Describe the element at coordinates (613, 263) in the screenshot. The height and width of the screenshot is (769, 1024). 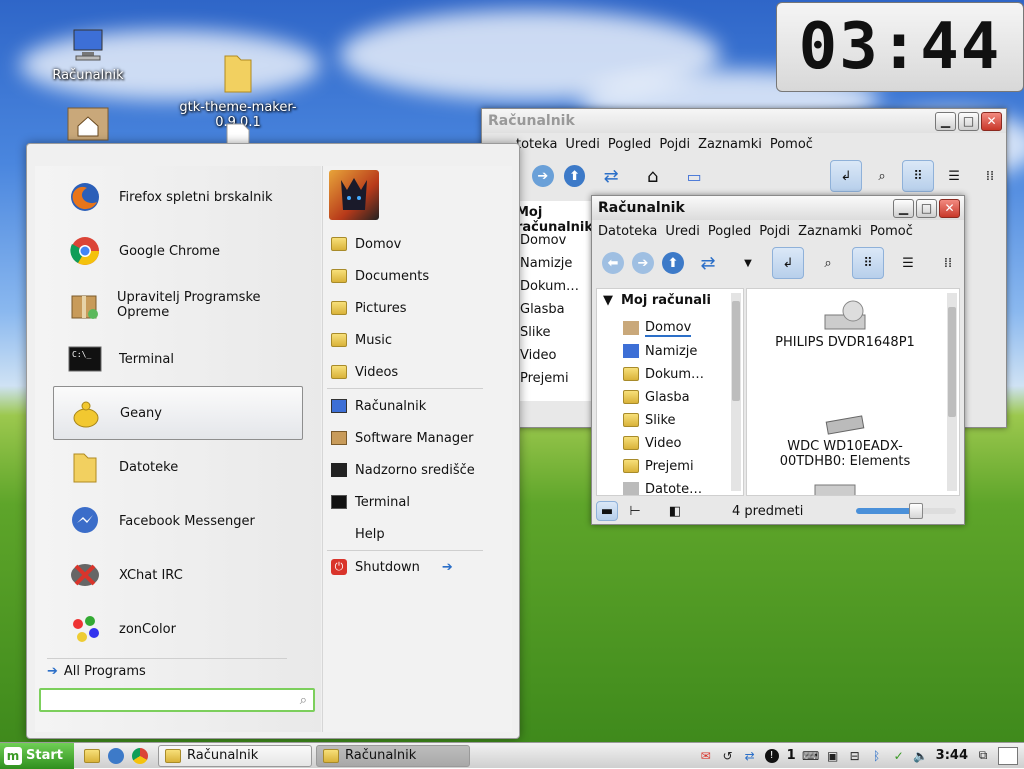
I see `back-icon: ⬅` at that location.